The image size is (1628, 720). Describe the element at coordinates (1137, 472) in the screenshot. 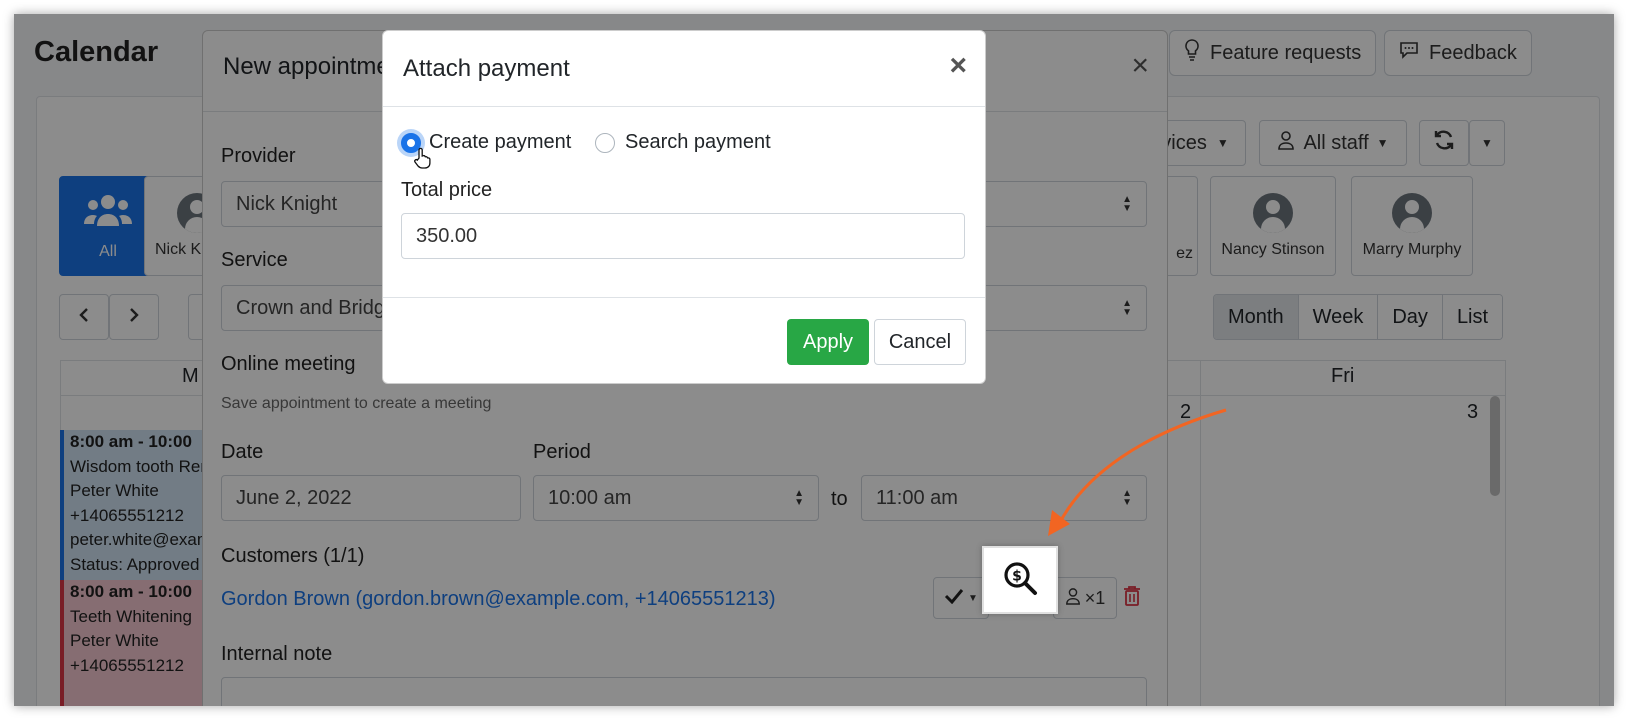

I see `annotation-arrow` at that location.